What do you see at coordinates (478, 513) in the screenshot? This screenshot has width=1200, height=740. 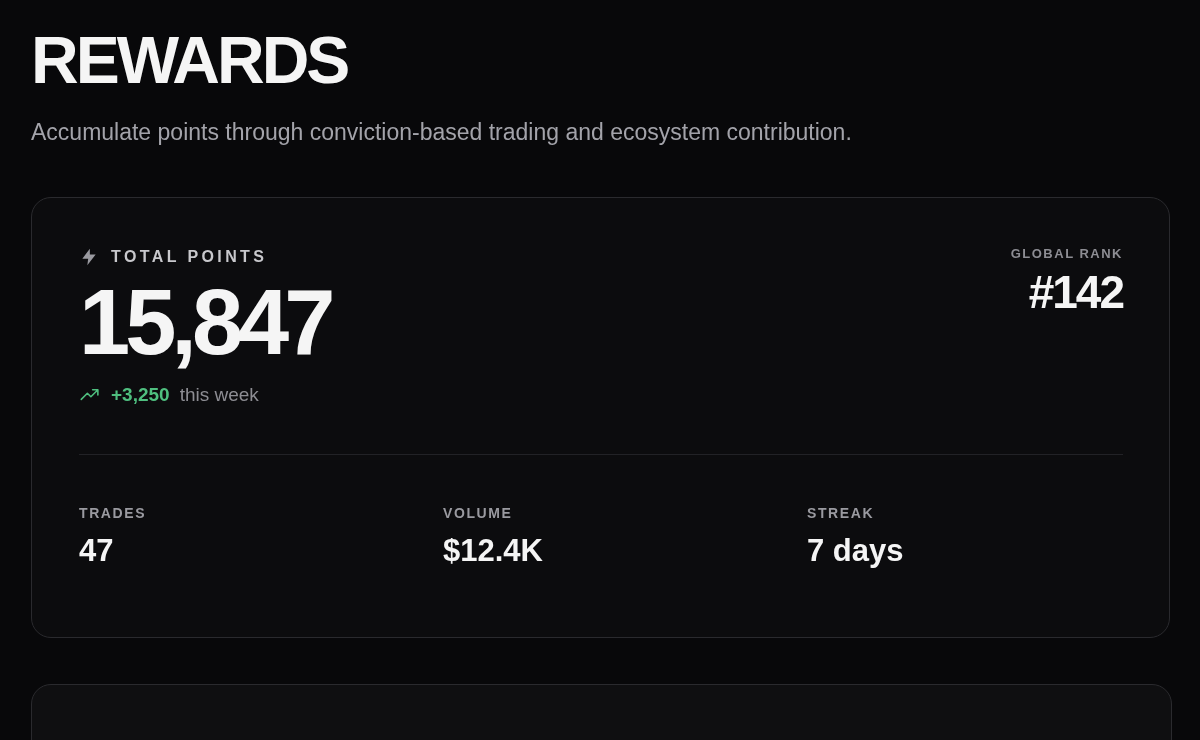 I see `stat-label: VOLUME` at bounding box center [478, 513].